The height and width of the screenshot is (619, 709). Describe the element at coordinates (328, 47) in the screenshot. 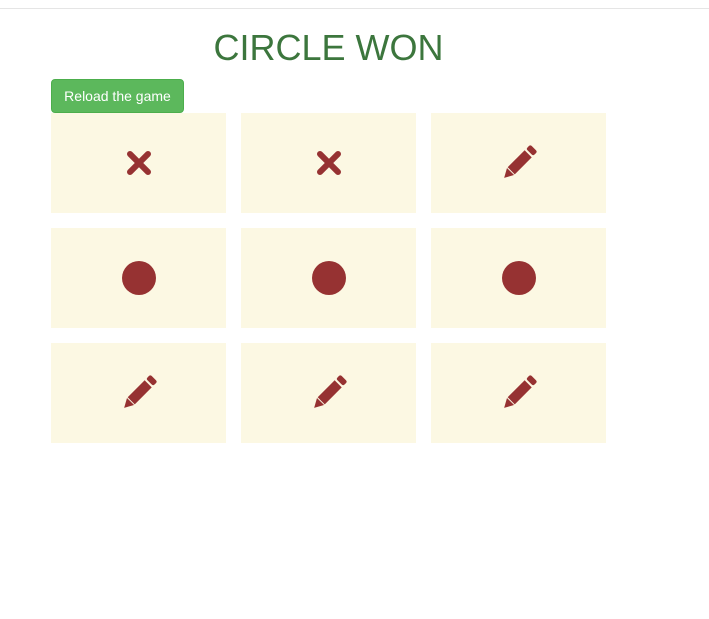

I see `game-status-title: CIRCLE WON` at that location.